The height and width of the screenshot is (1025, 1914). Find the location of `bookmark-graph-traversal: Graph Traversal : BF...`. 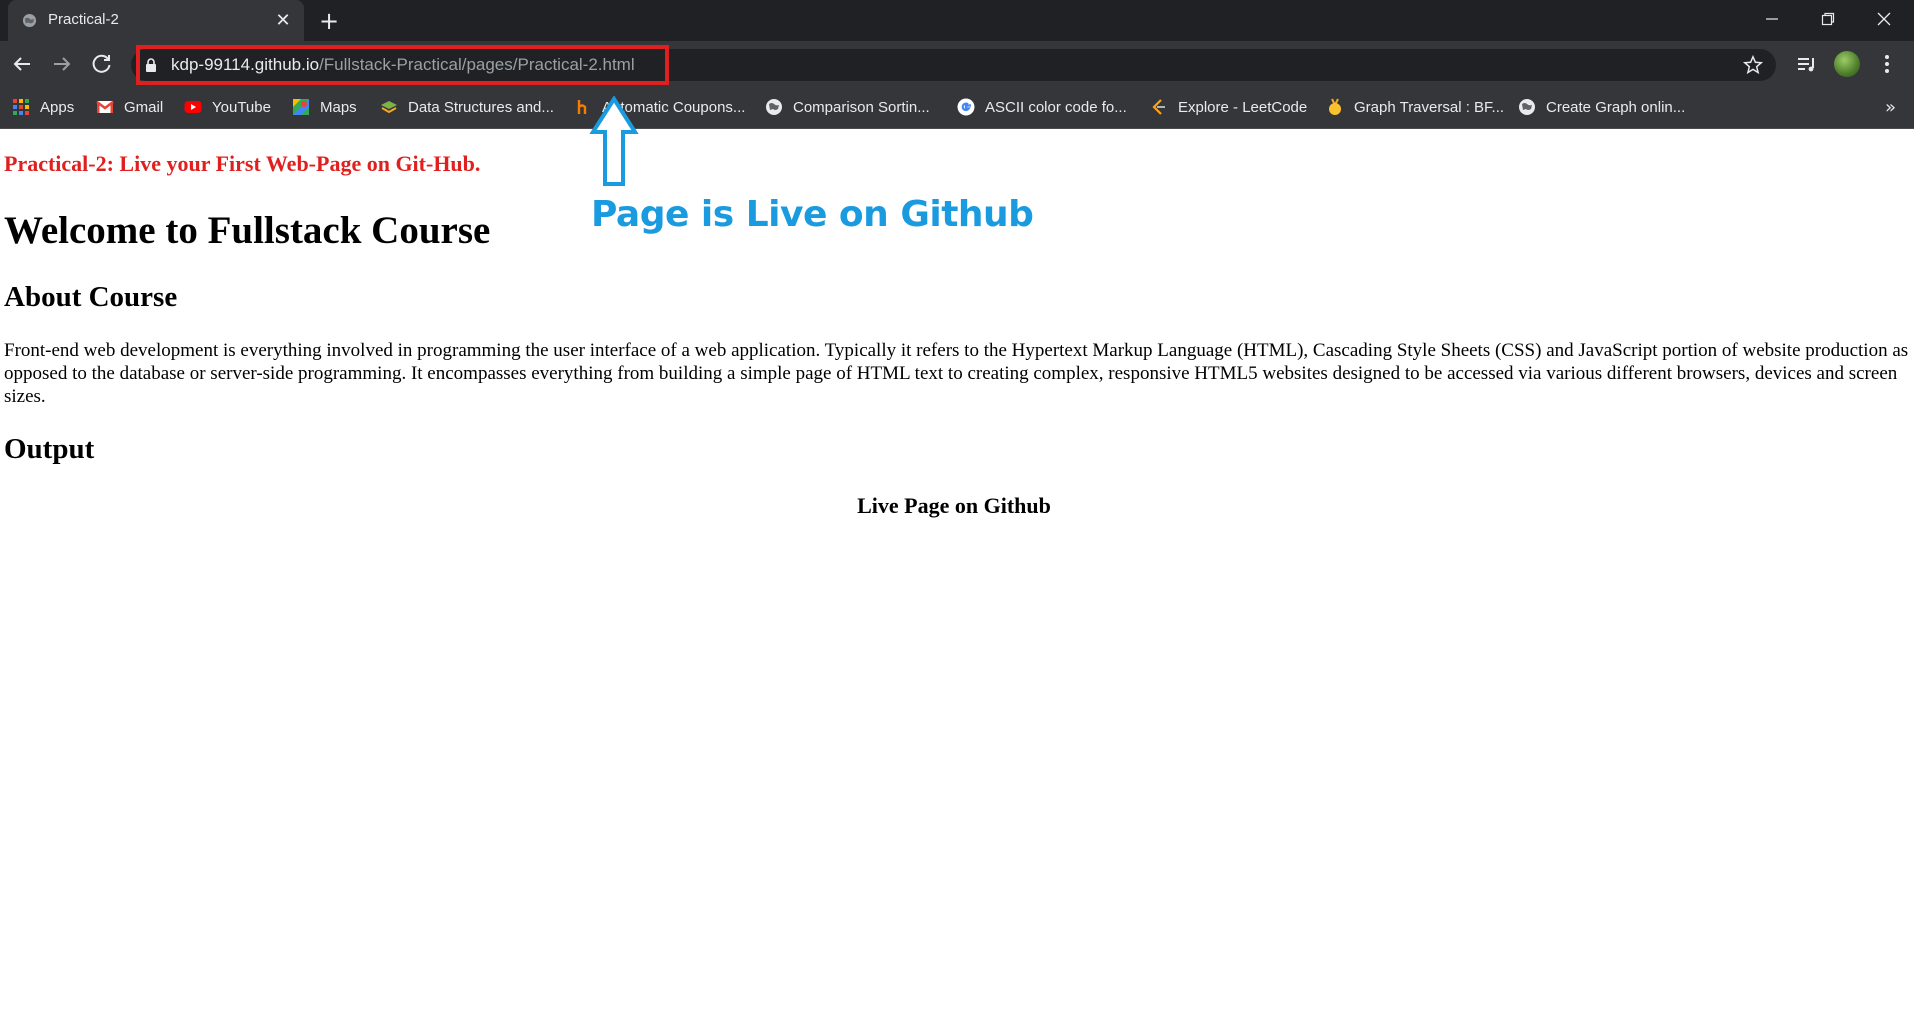

bookmark-graph-traversal: Graph Traversal : BF... is located at coordinates (1415, 108).